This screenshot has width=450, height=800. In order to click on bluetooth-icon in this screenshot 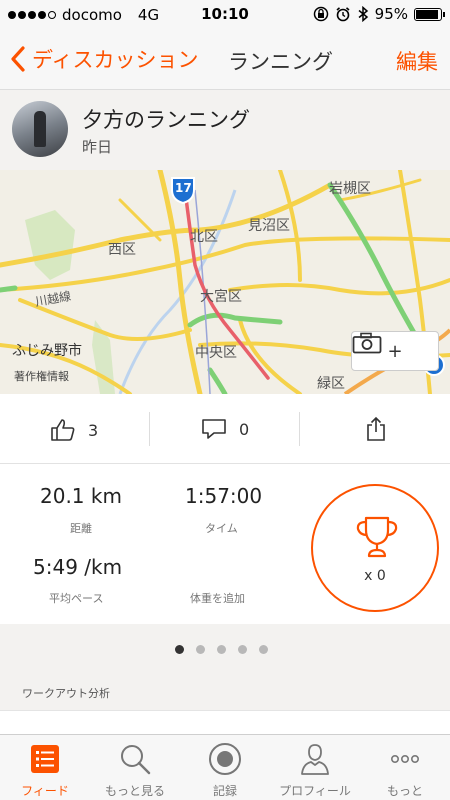, I will do `click(363, 14)`.